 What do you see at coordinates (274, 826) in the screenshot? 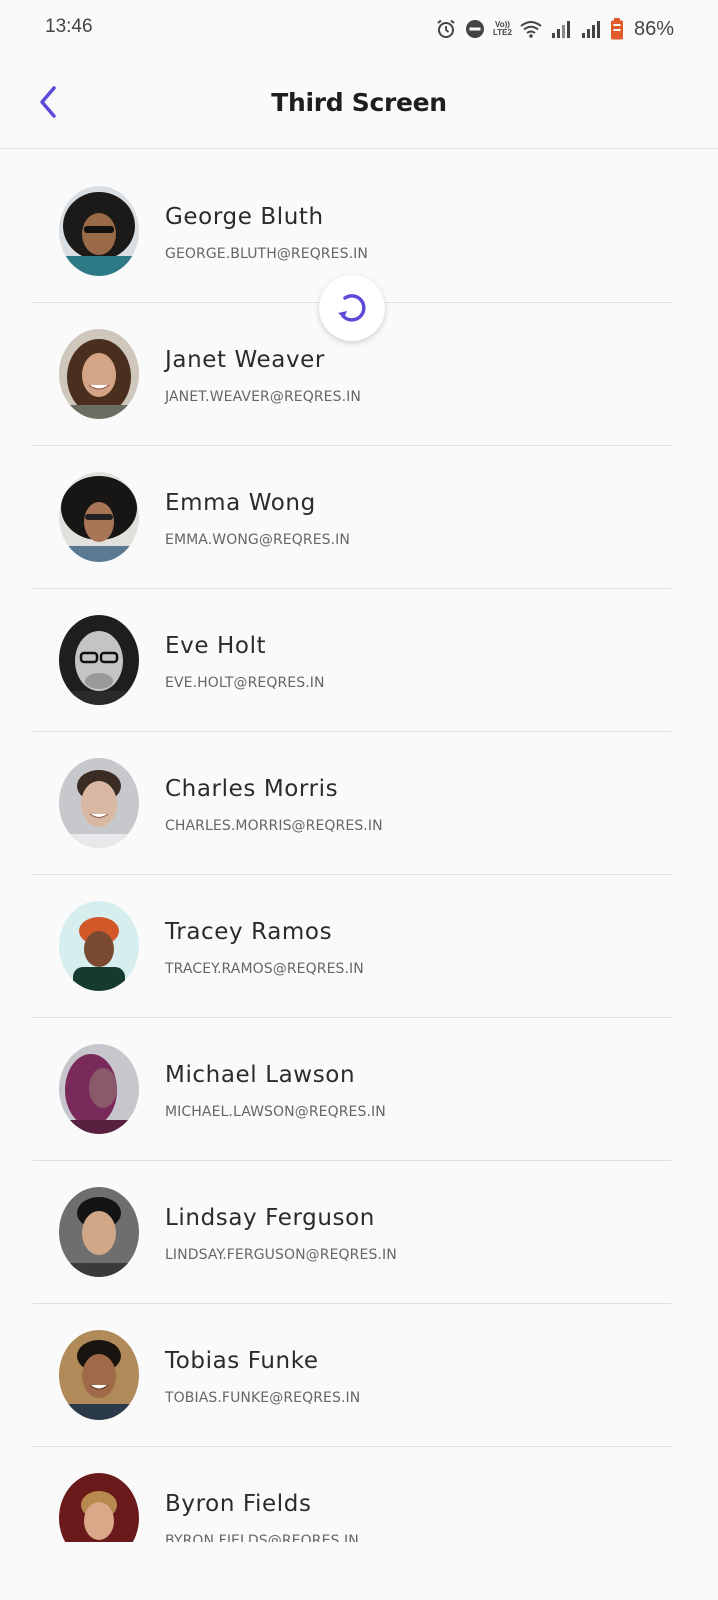
I see `user-email: CHARLES.MORRIS@REQRES.IN` at bounding box center [274, 826].